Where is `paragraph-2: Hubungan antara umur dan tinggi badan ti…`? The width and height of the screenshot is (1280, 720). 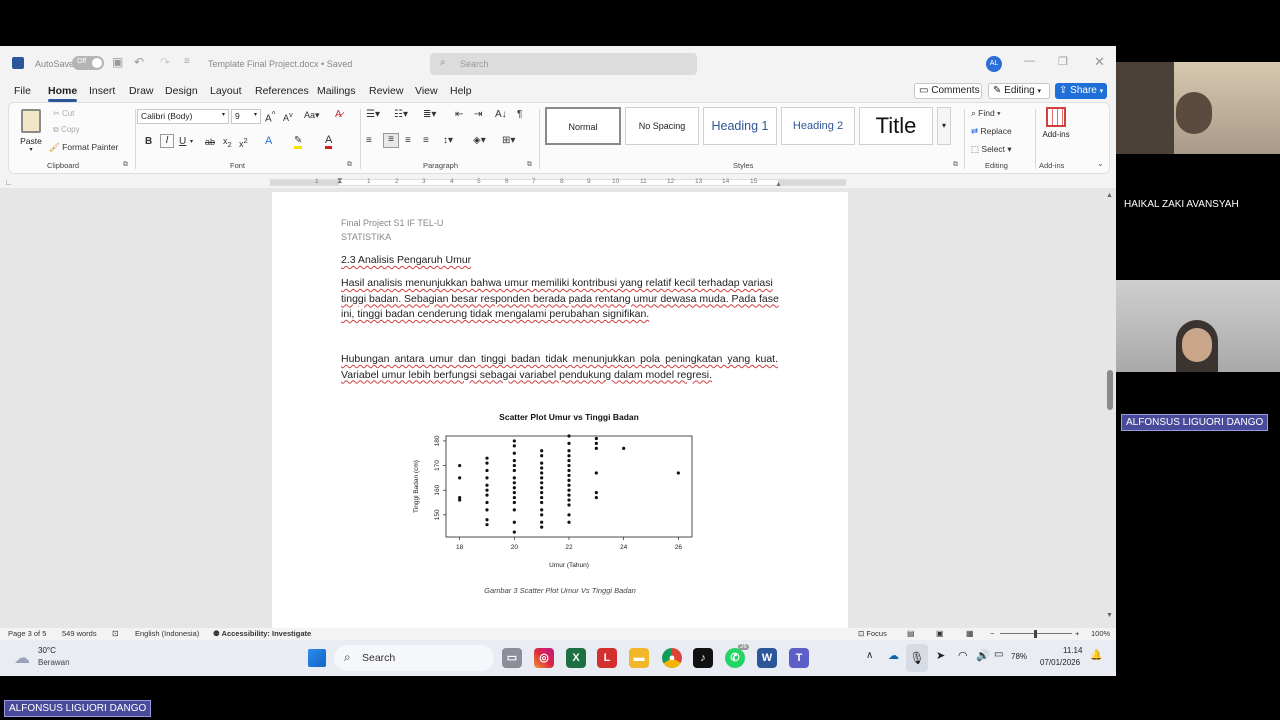 paragraph-2: Hubungan antara umur dan tinggi badan ti… is located at coordinates (561, 367).